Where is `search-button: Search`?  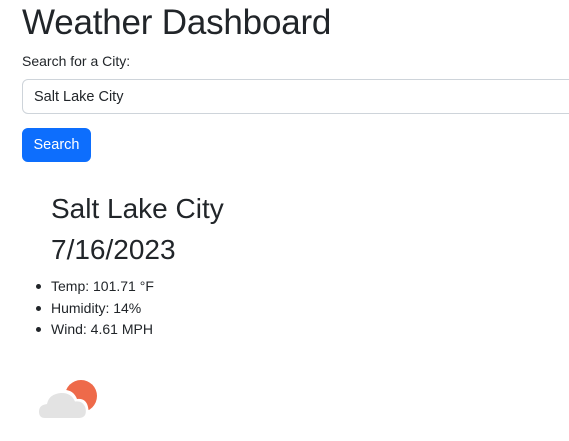
search-button: Search is located at coordinates (56, 145).